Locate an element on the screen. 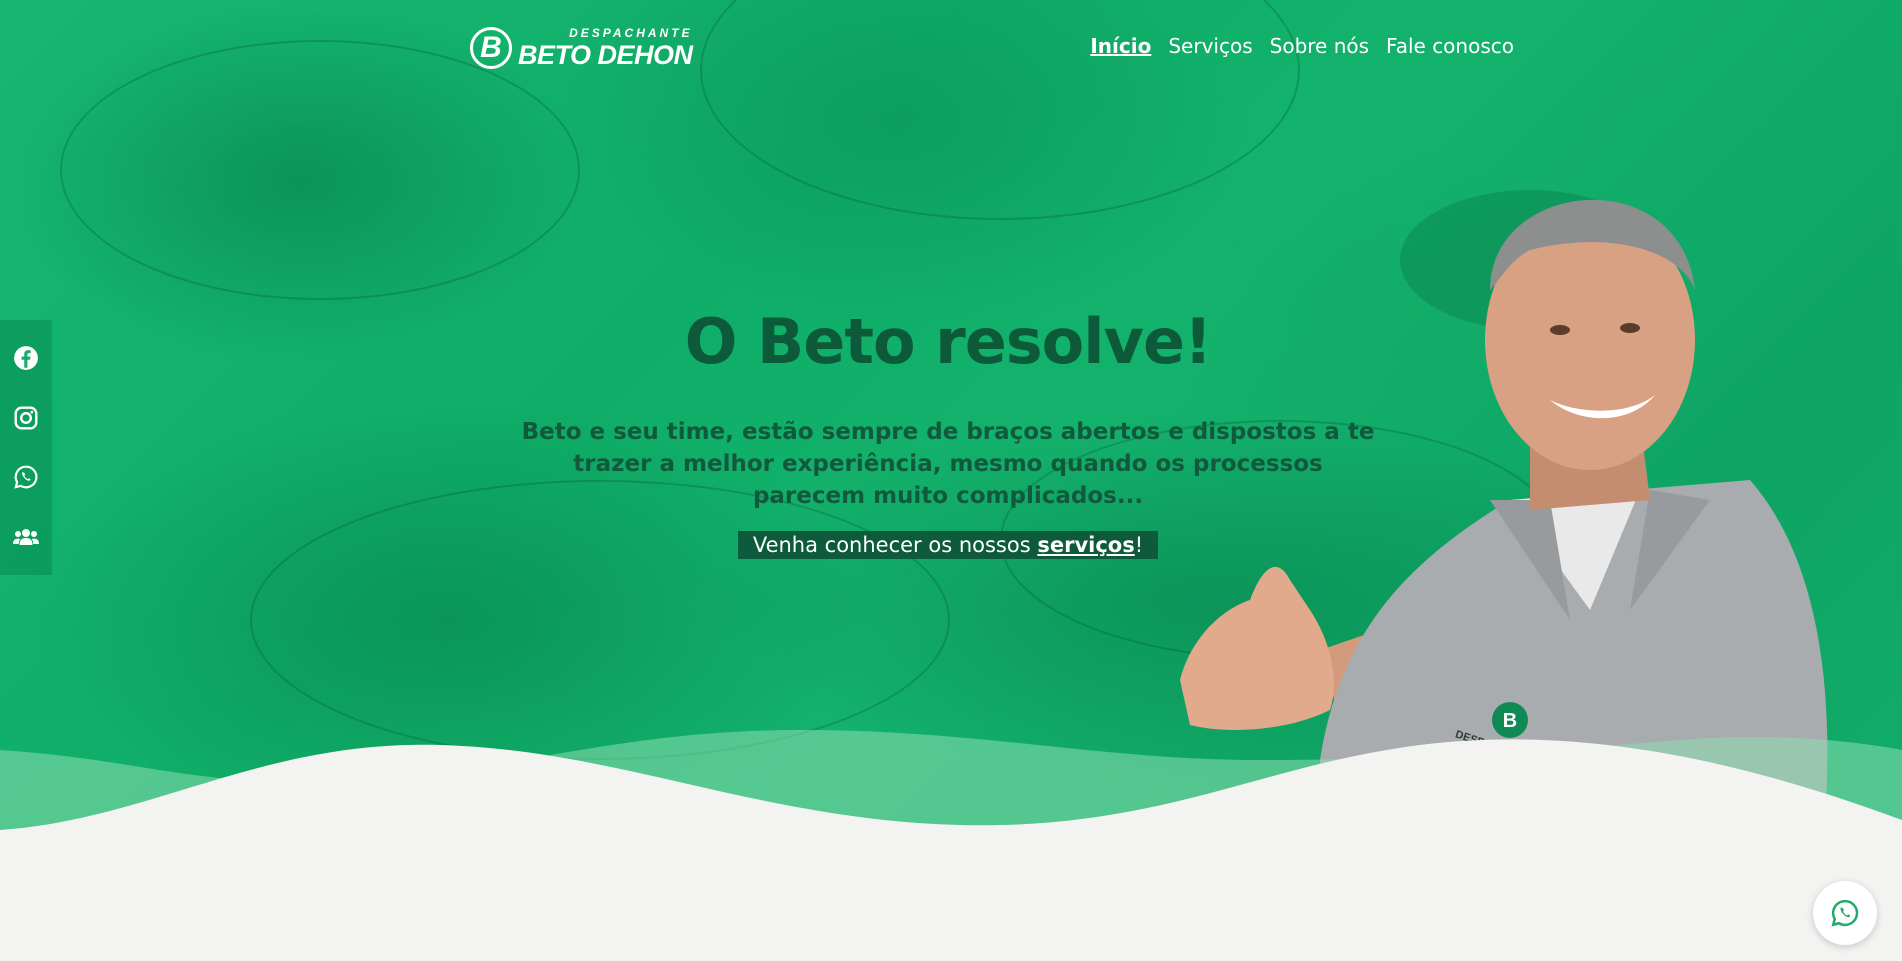 The image size is (1902, 961). brand-logo: B DESPACHANTE BETO DEHON is located at coordinates (581, 48).